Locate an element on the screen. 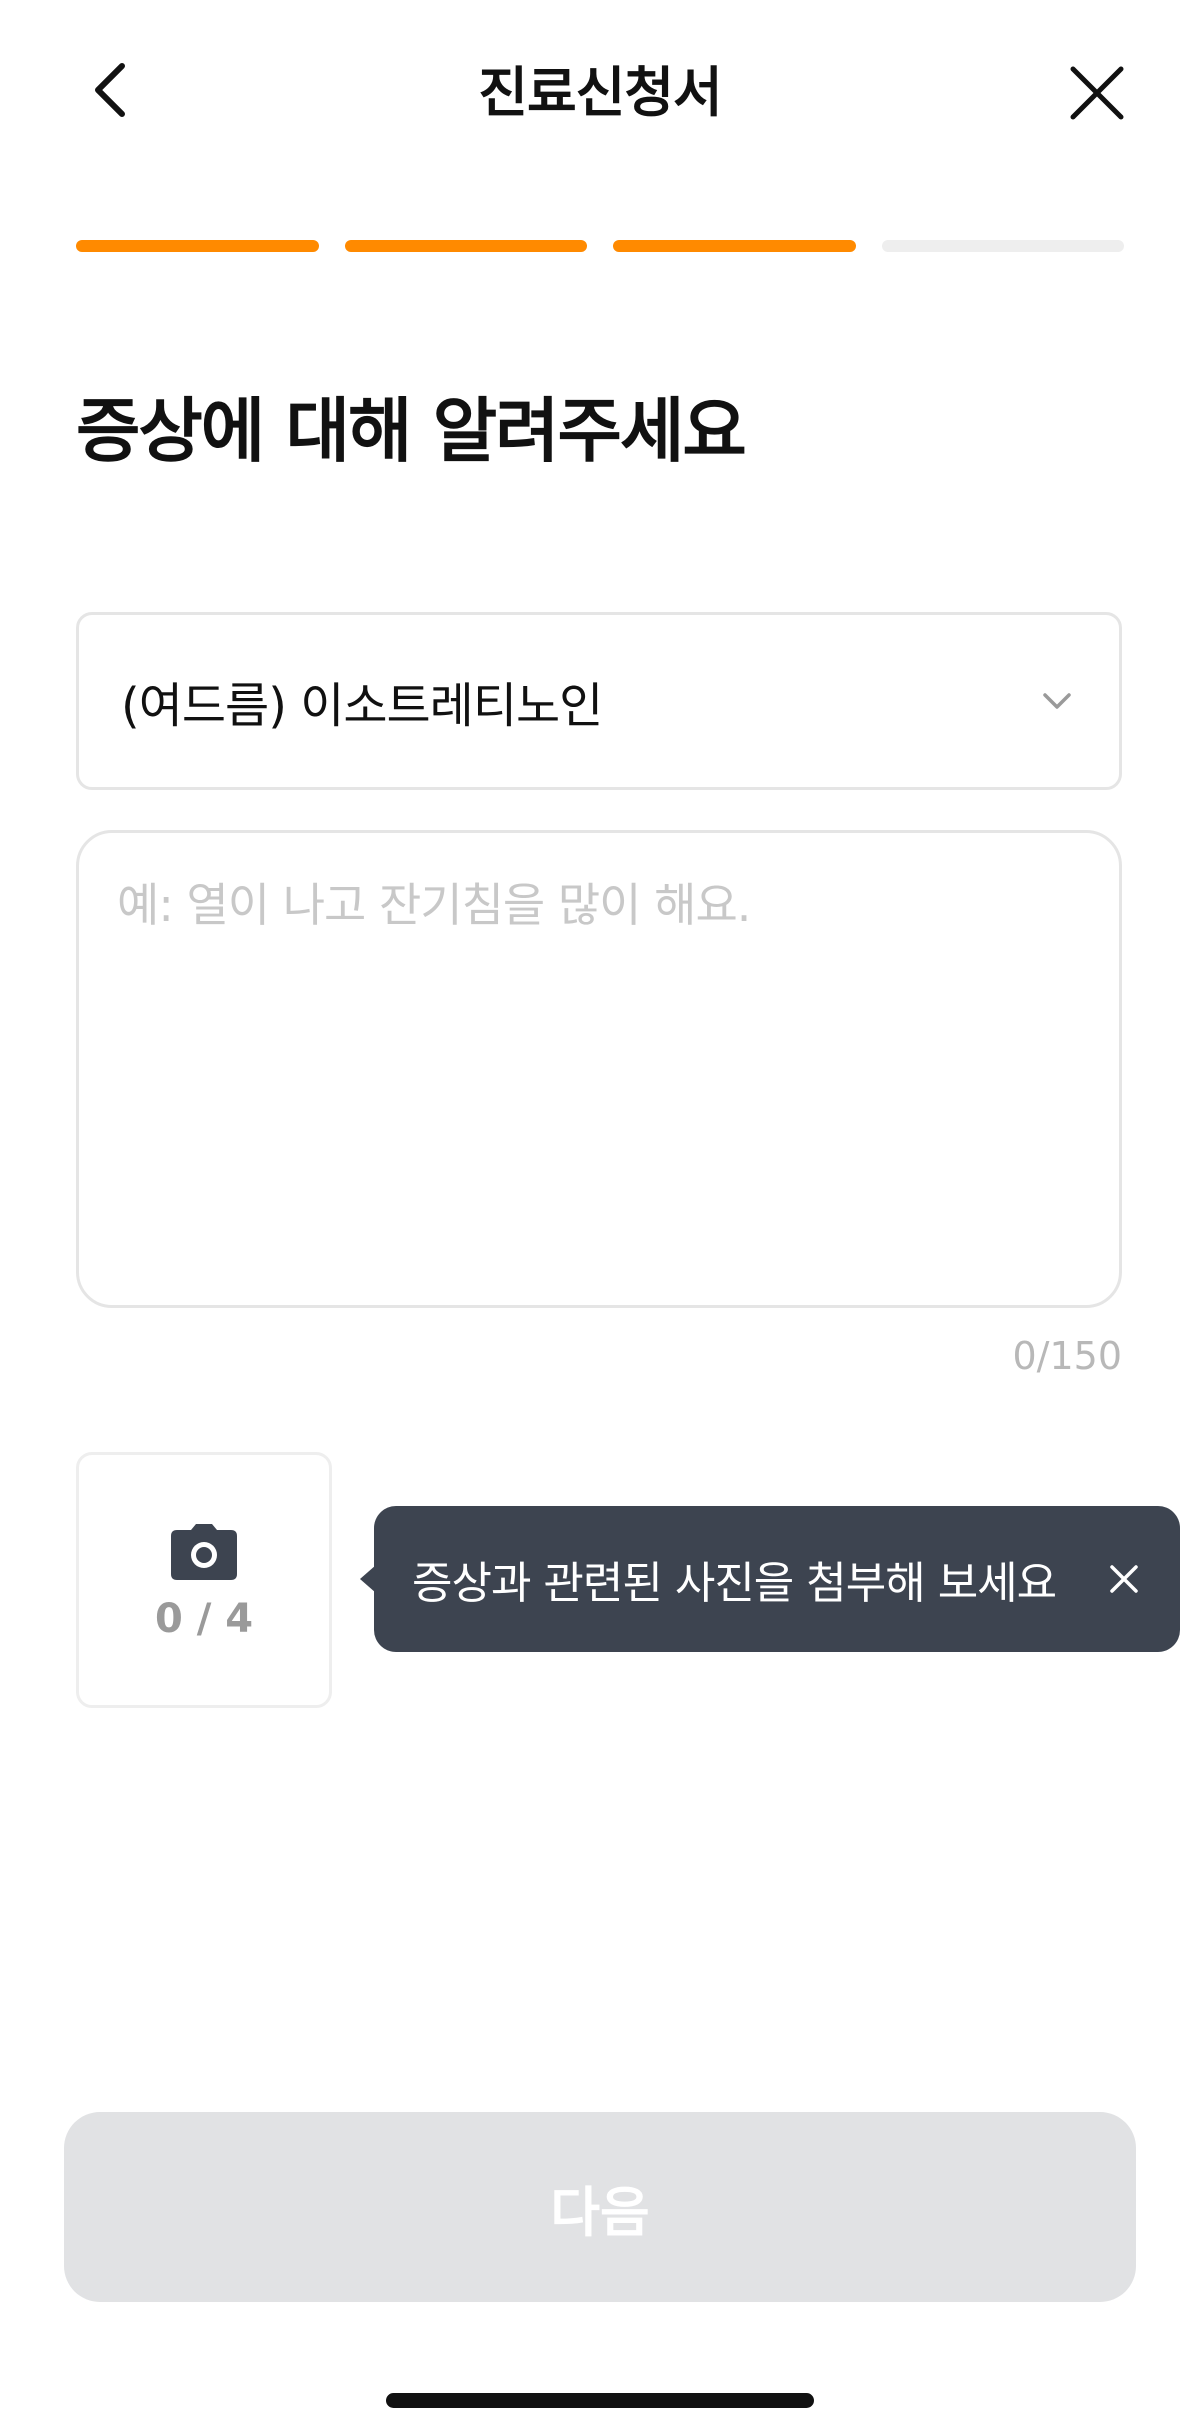  select-value: (여드름) 이소트레티노인 is located at coordinates (362, 706).